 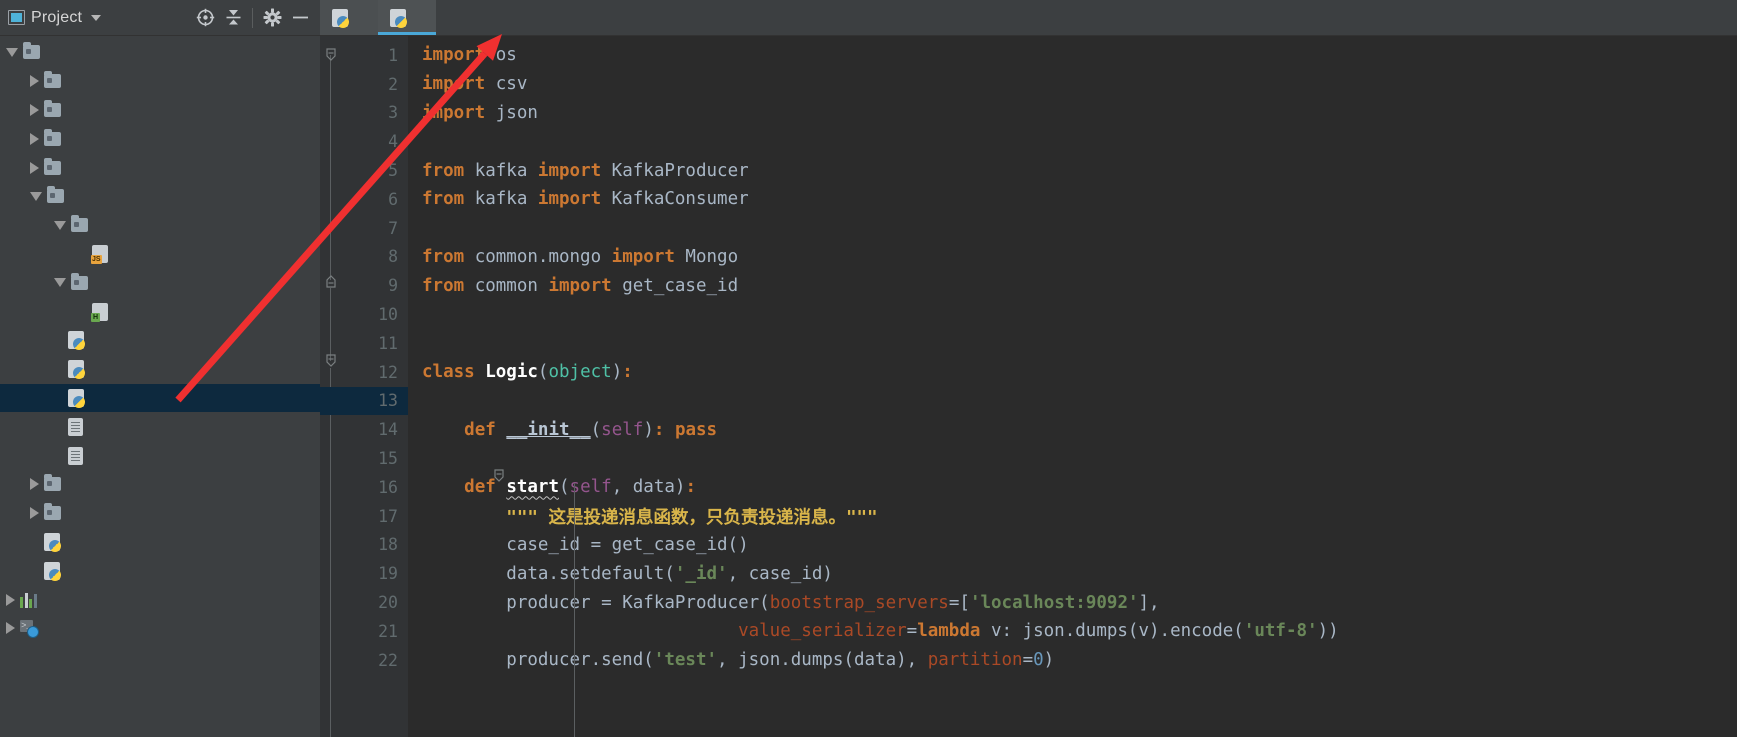 What do you see at coordinates (99, 312) in the screenshot?
I see `html-file-icon` at bounding box center [99, 312].